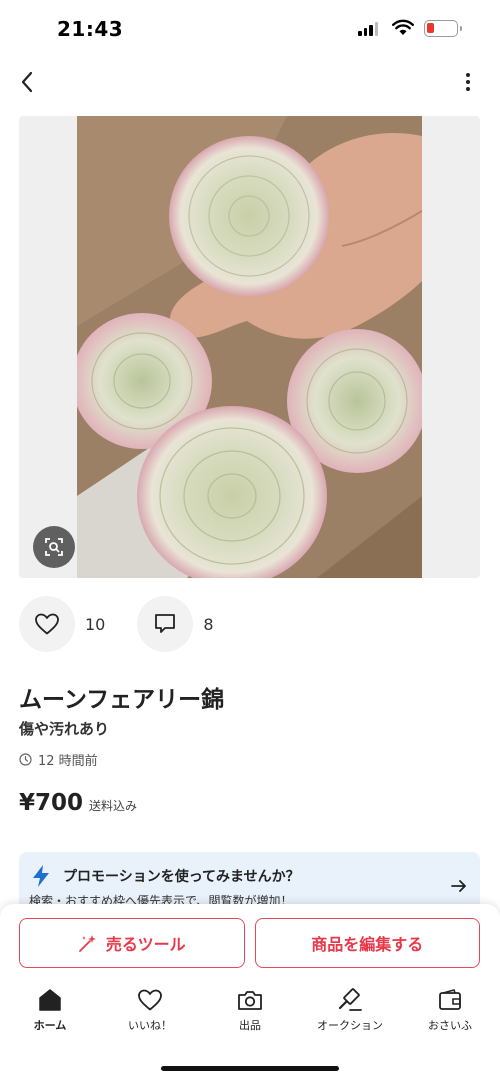 This screenshot has width=500, height=1080. Describe the element at coordinates (50, 1016) in the screenshot. I see `tab-home: ホーム` at that location.